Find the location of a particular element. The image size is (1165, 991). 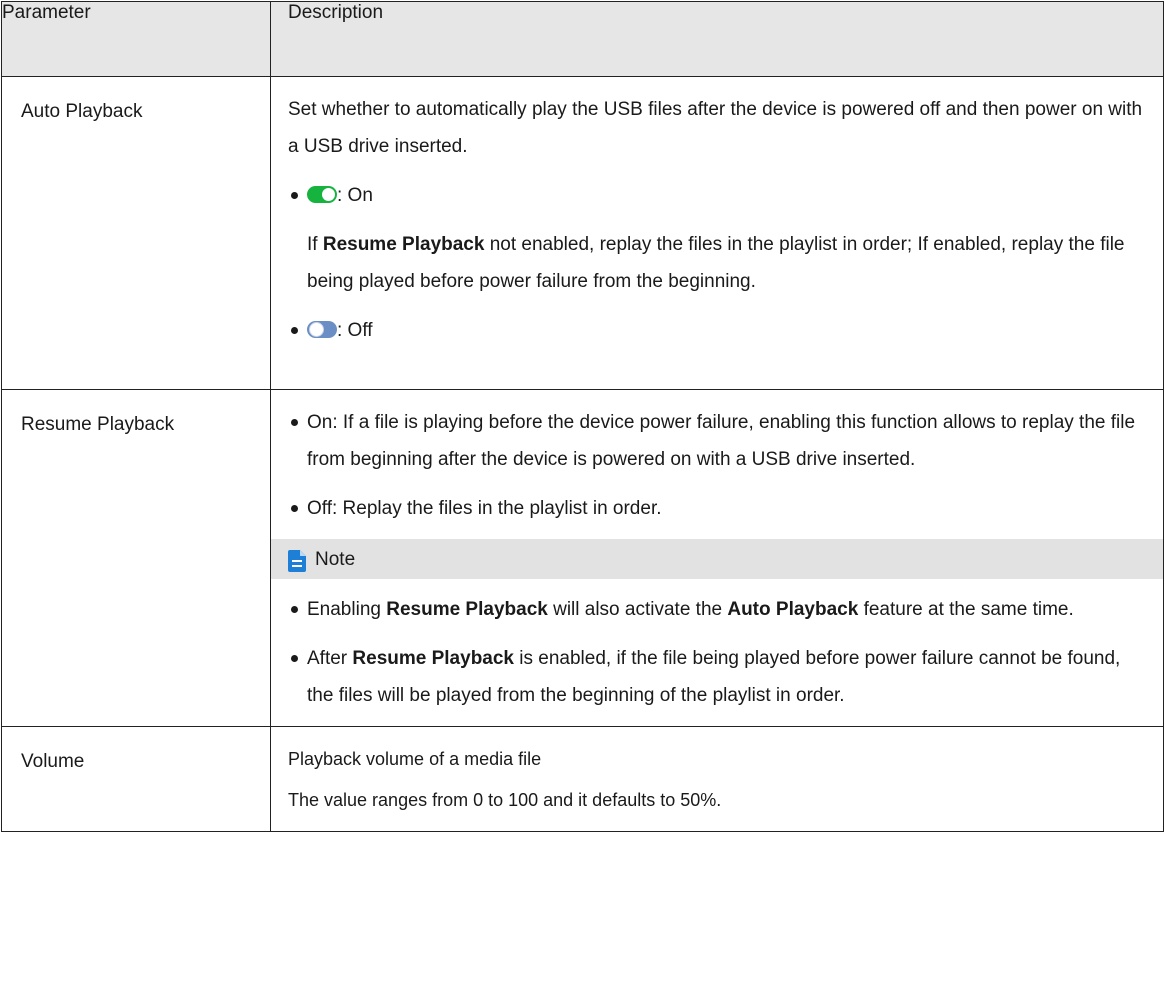

on-label: : On is located at coordinates (355, 195).